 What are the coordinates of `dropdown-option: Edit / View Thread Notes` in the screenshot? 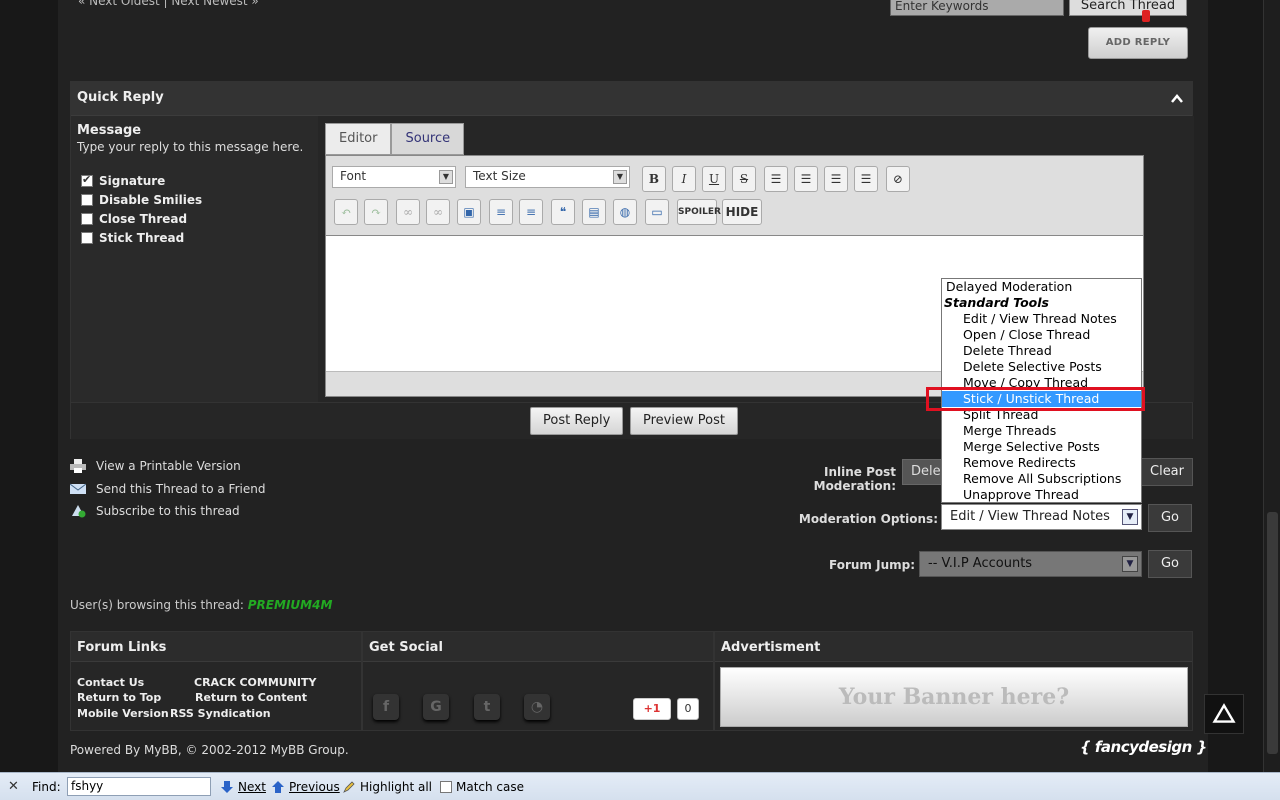 It's located at (1041, 319).